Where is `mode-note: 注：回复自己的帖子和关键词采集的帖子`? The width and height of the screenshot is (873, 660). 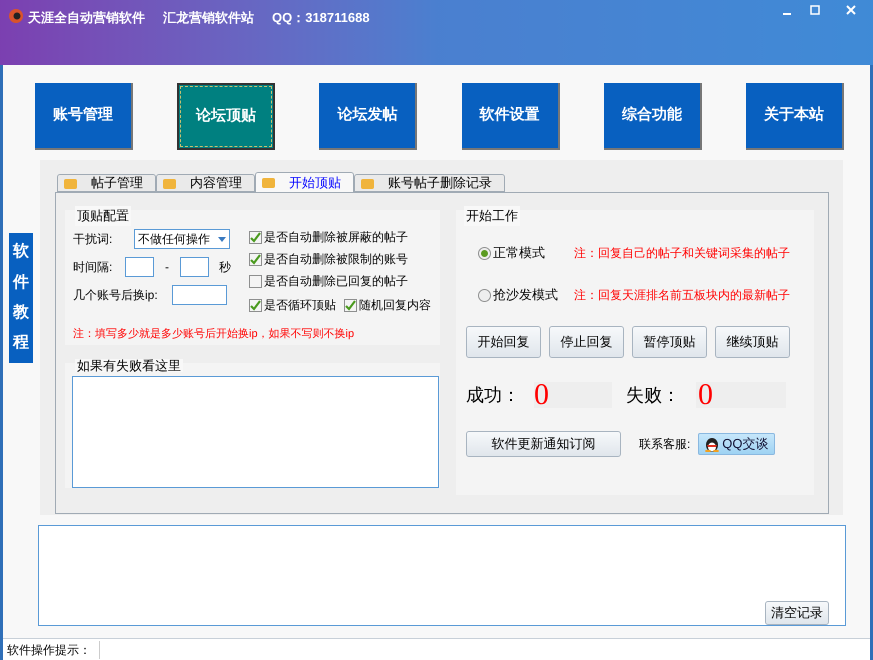 mode-note: 注：回复自己的帖子和关键词采集的帖子 is located at coordinates (682, 253).